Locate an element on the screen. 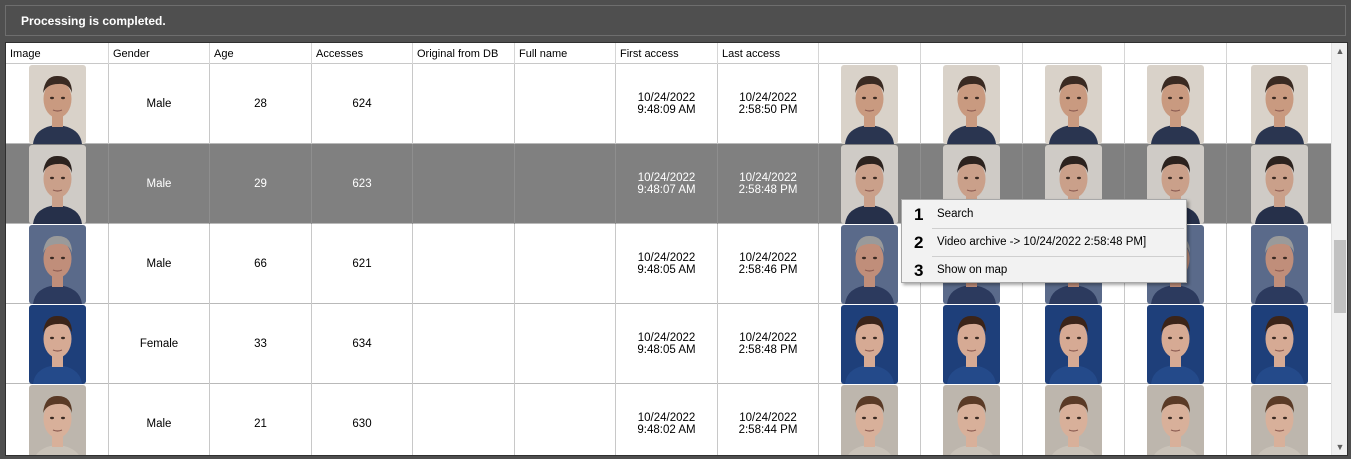  age-cell: 21 is located at coordinates (261, 419).